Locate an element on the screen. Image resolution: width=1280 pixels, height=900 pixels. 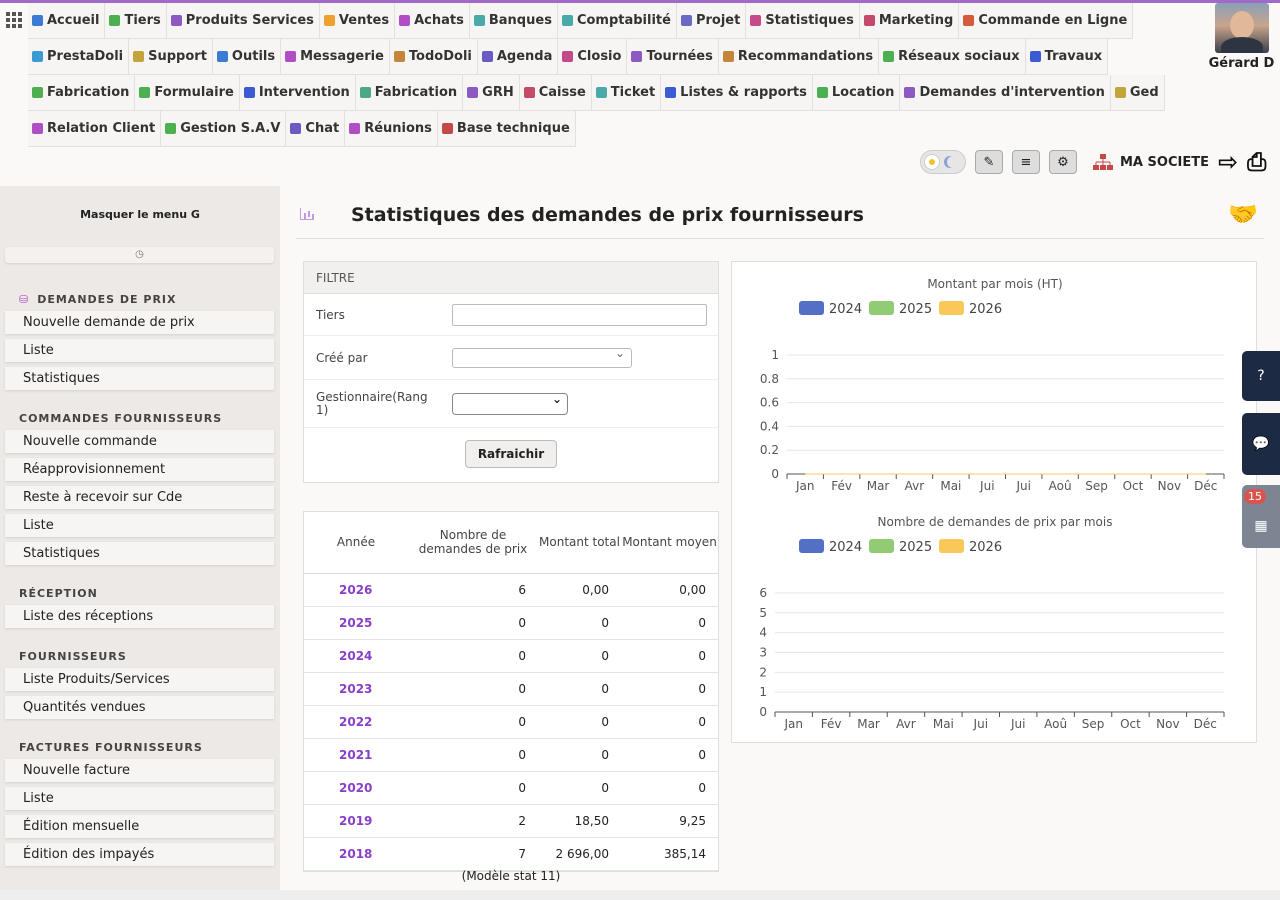
menu-item: Comptabilité is located at coordinates (617, 21).